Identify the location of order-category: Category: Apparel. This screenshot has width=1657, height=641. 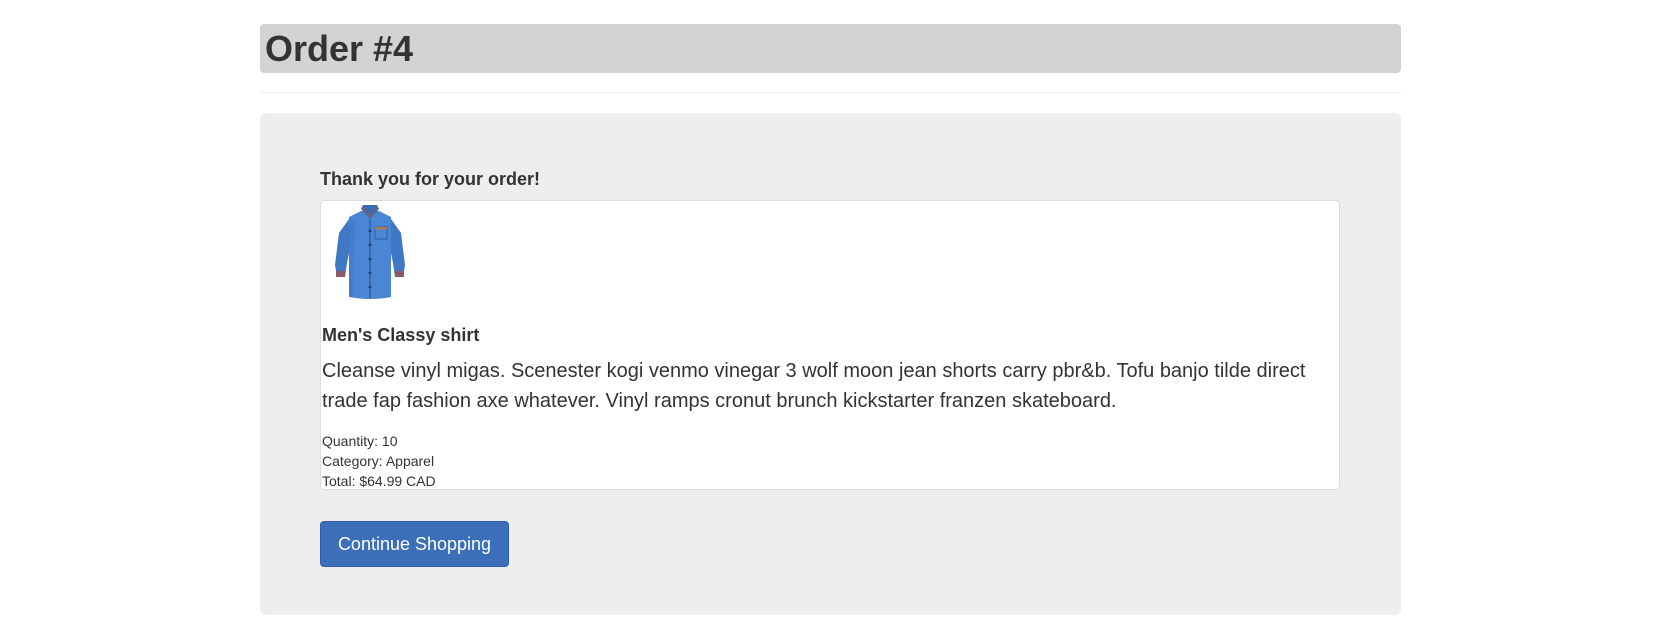
(378, 461).